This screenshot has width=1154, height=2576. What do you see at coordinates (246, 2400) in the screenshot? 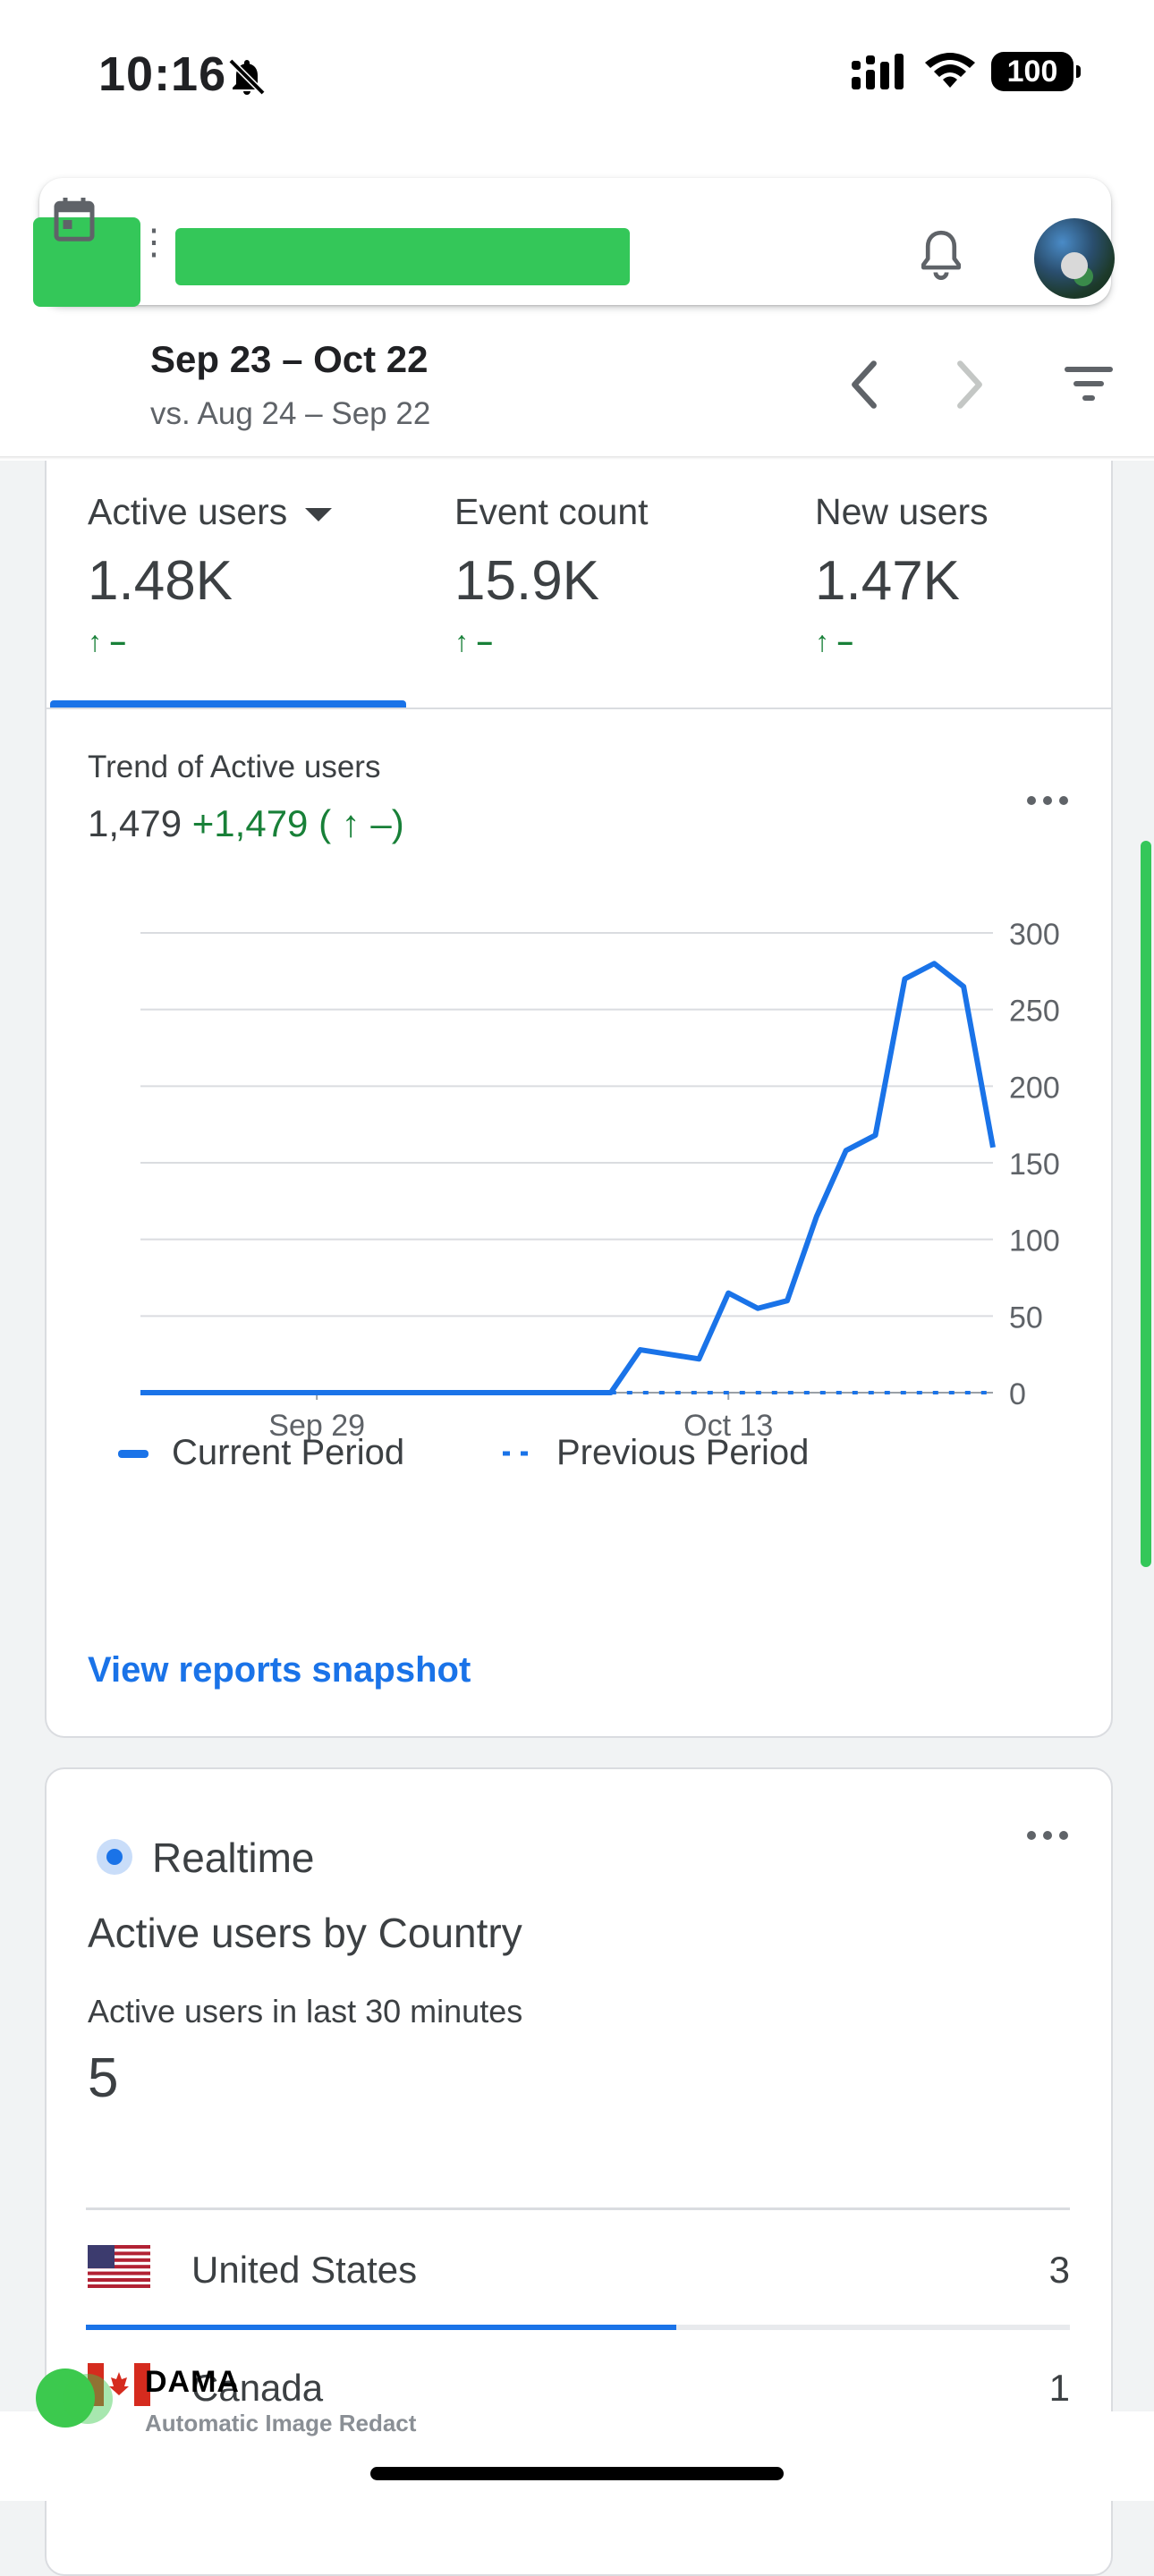
I see `watermark: DAMA Automatic Image Redact` at bounding box center [246, 2400].